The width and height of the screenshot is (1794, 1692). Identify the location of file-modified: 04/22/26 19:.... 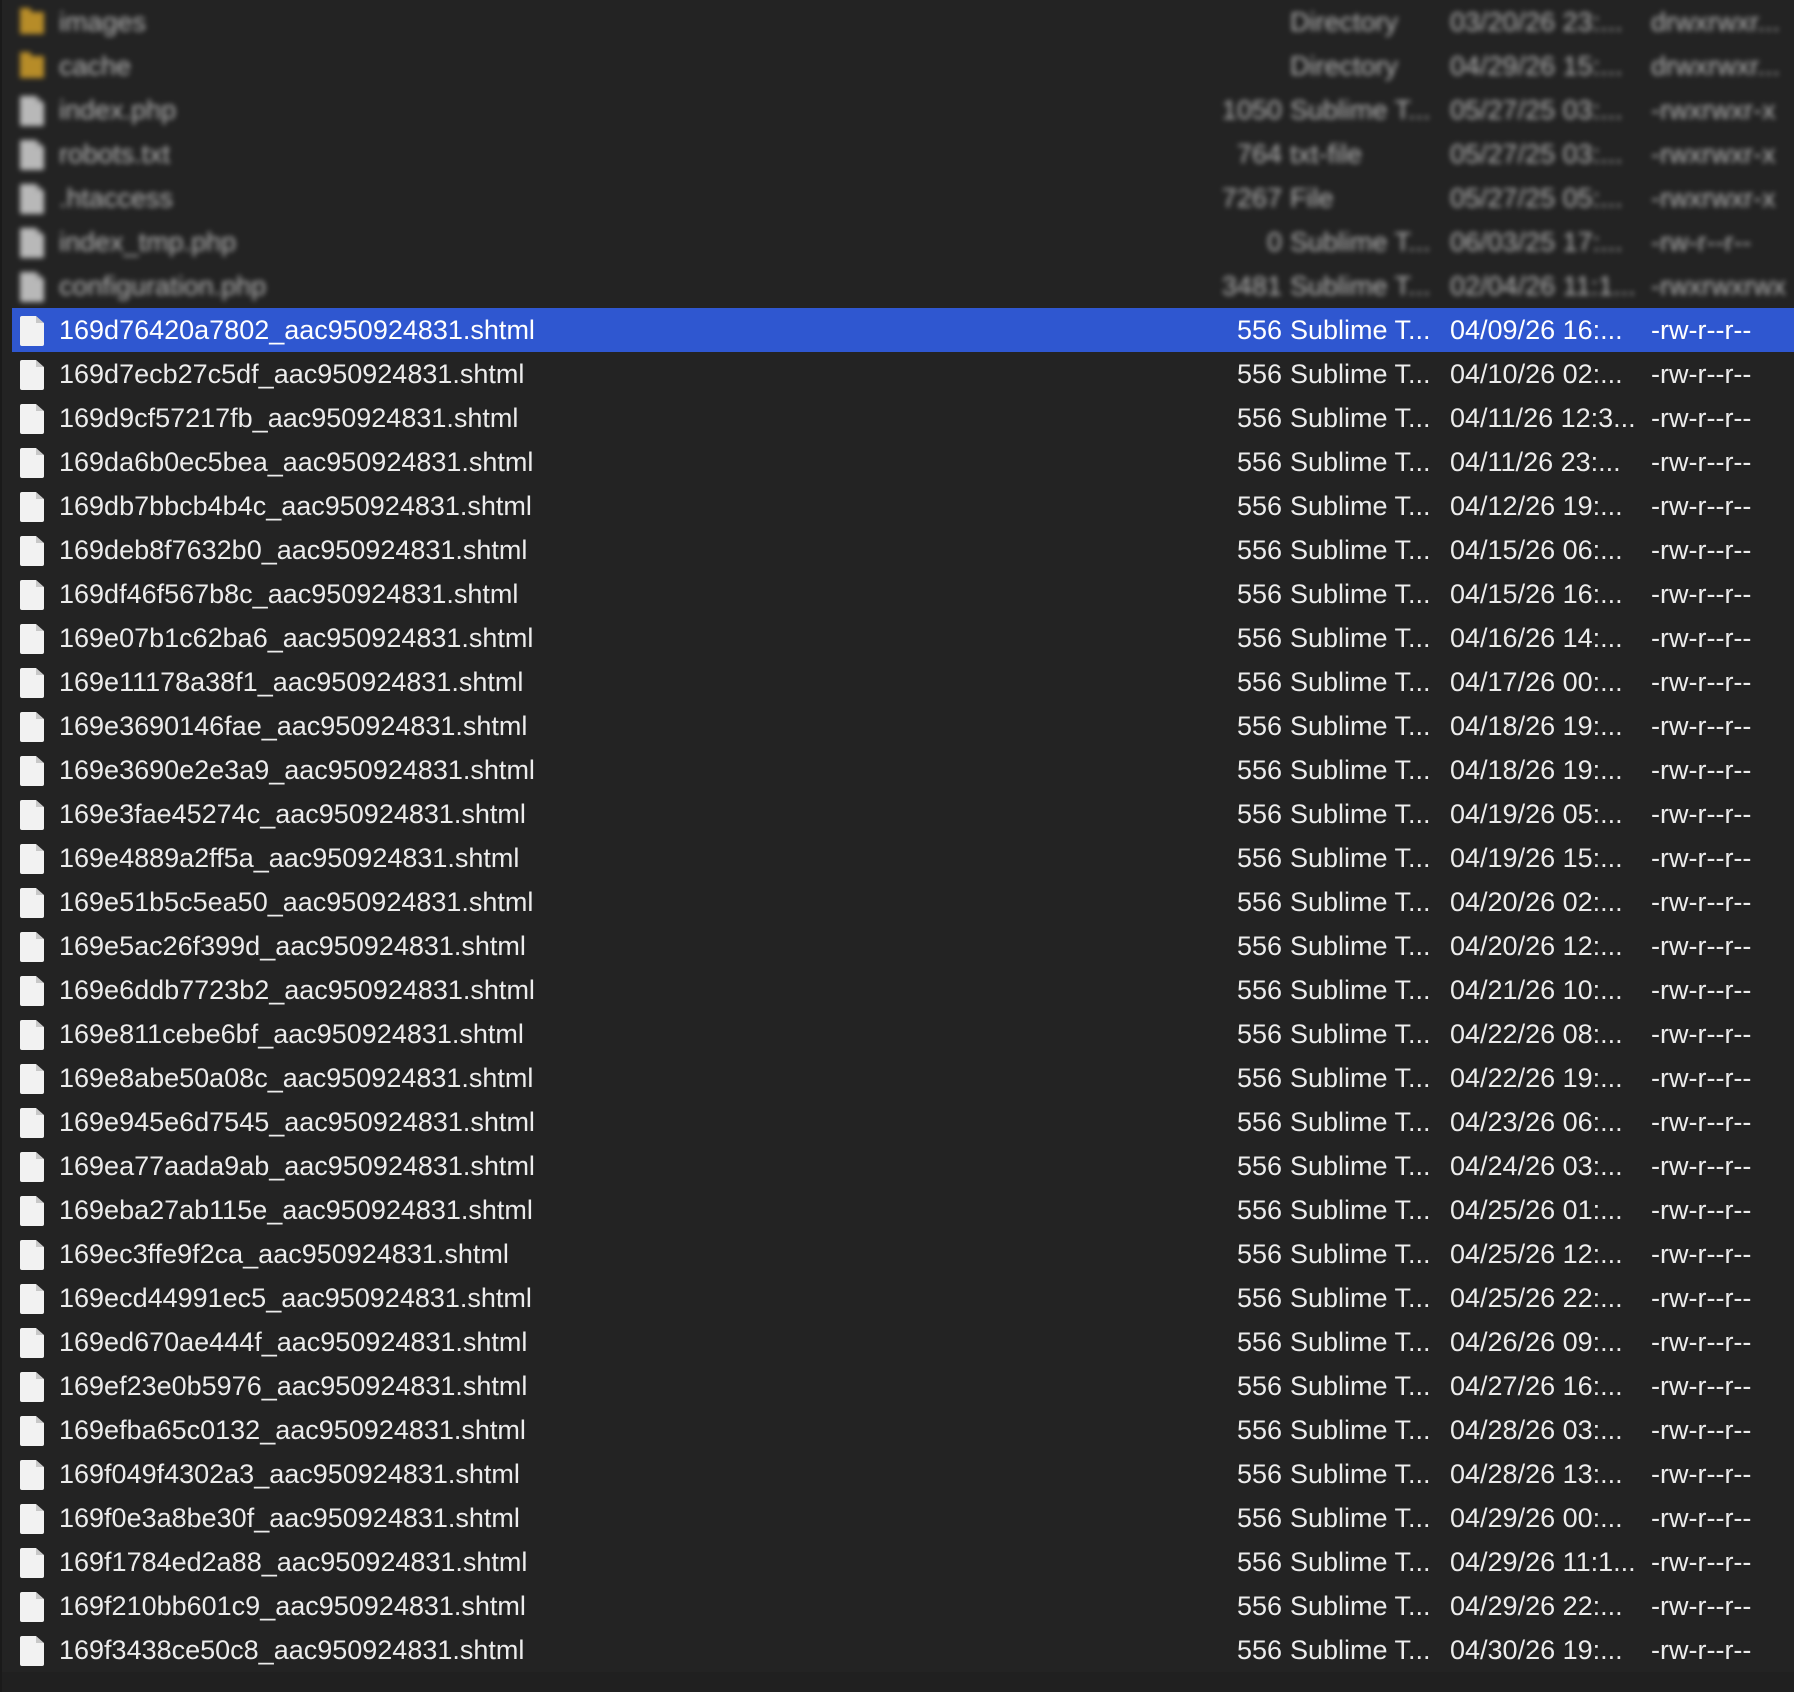
(1536, 1078).